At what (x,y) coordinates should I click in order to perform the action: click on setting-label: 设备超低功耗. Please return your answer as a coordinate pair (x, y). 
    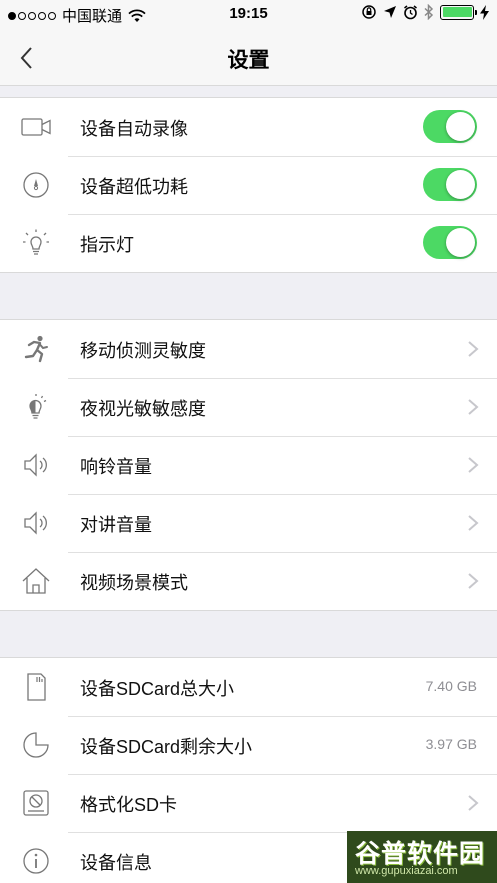
    Looking at the image, I should click on (134, 187).